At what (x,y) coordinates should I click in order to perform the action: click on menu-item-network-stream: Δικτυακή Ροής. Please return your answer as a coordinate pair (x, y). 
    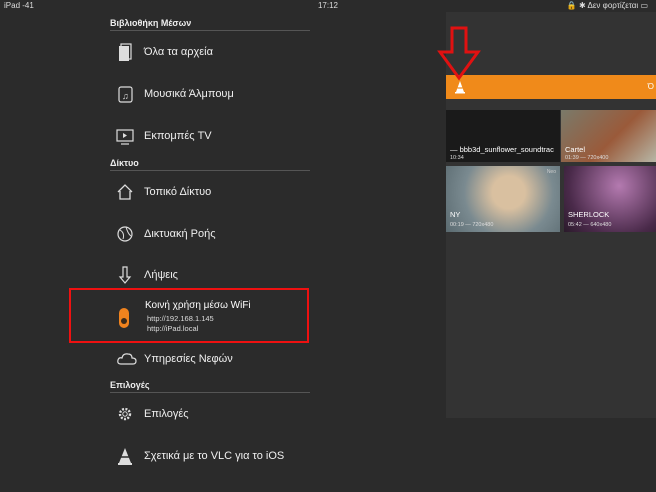
    Looking at the image, I should click on (210, 235).